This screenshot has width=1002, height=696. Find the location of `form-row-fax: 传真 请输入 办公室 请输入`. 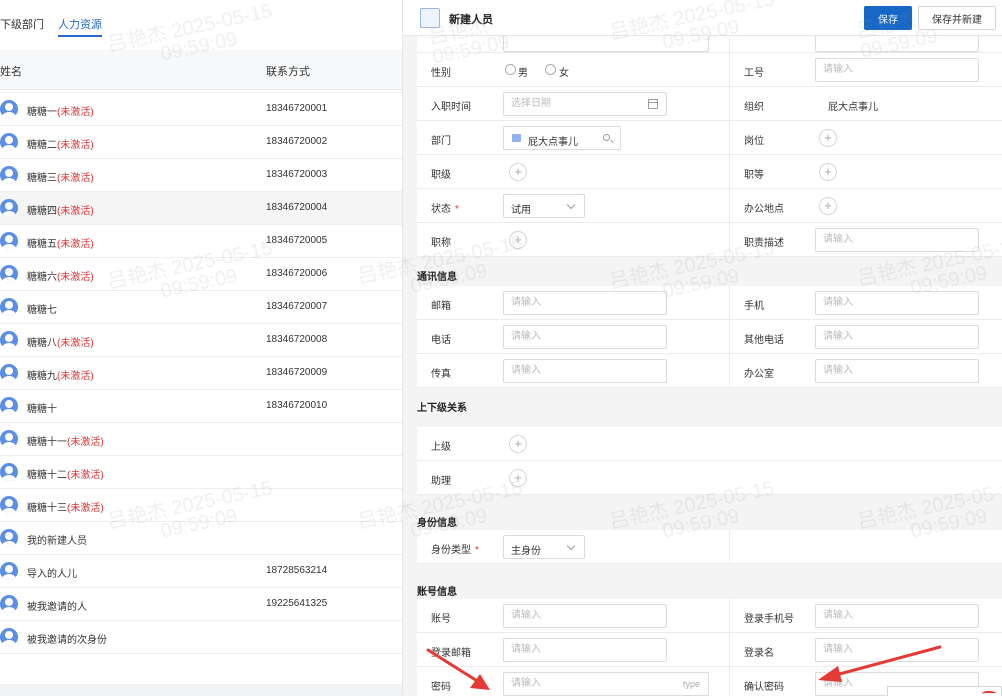

form-row-fax: 传真 请输入 办公室 请输入 is located at coordinates (709, 371).